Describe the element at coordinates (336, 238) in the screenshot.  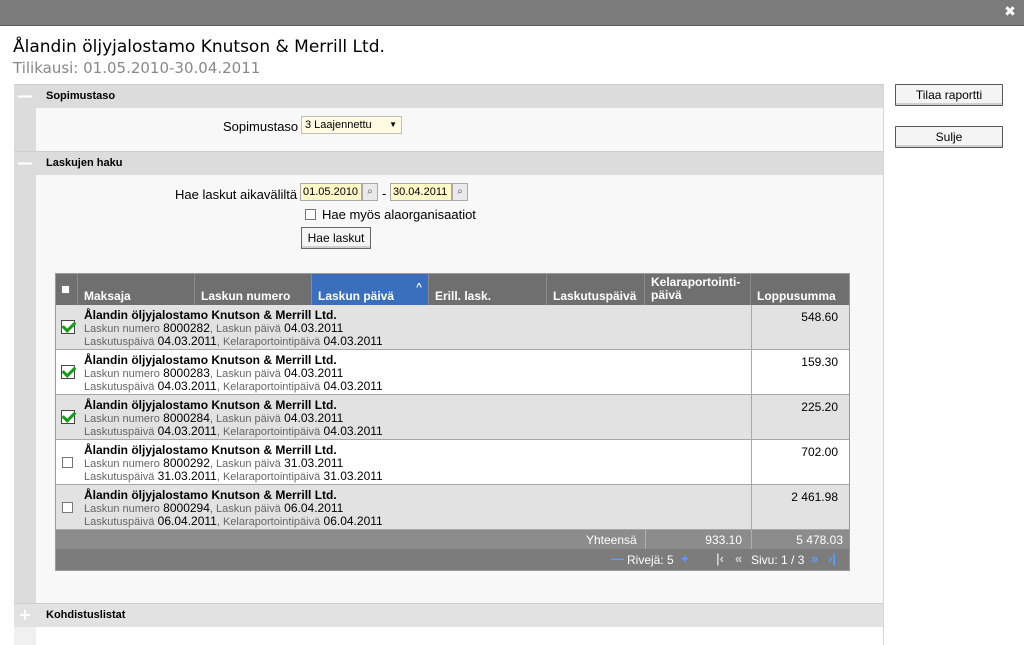
I see `search-invoices-button: Hae laskut` at that location.